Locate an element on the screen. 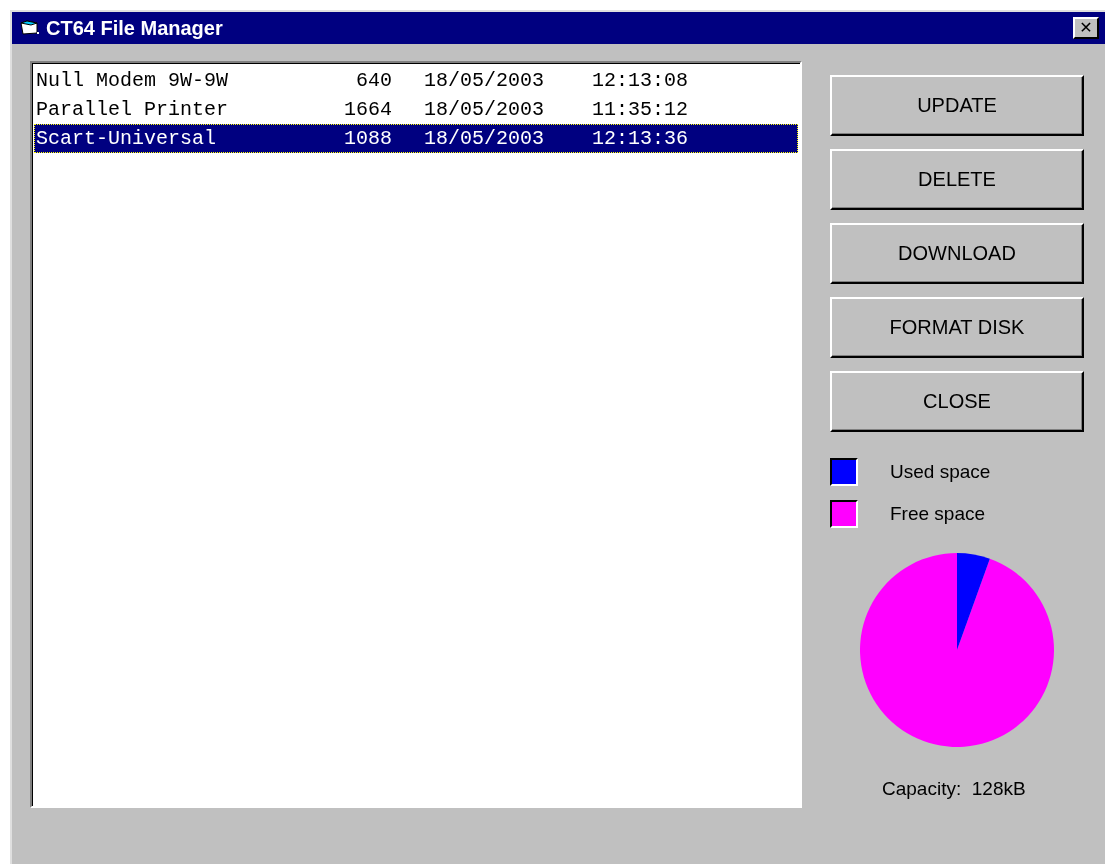 The height and width of the screenshot is (864, 1105). capacity-label: Capacity: 128kB is located at coordinates (954, 789).